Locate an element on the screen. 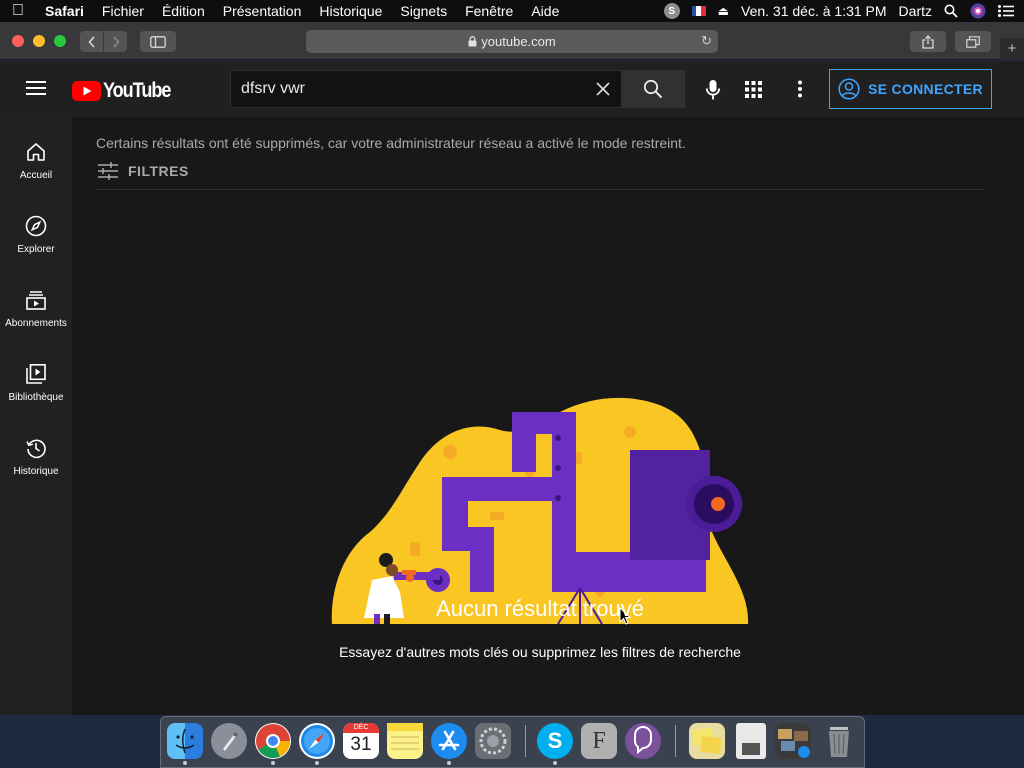 This screenshot has width=1024, height=768. safari-toolbar: youtube.com ↻ + is located at coordinates (512, 41).